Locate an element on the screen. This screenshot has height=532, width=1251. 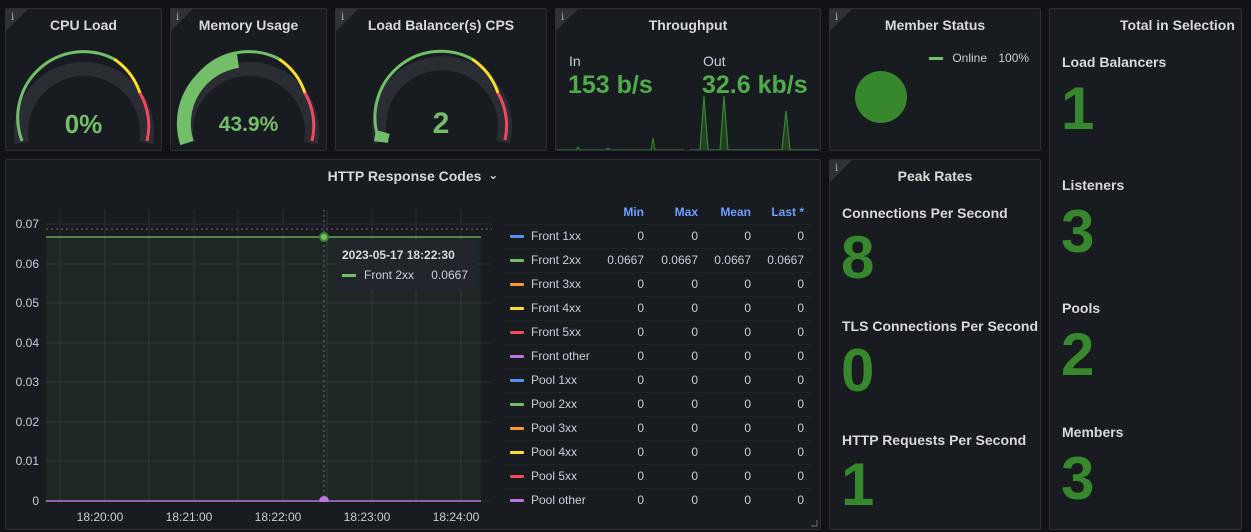
legend-row: Front 5xx 0 0 0 0 is located at coordinates (657, 332).